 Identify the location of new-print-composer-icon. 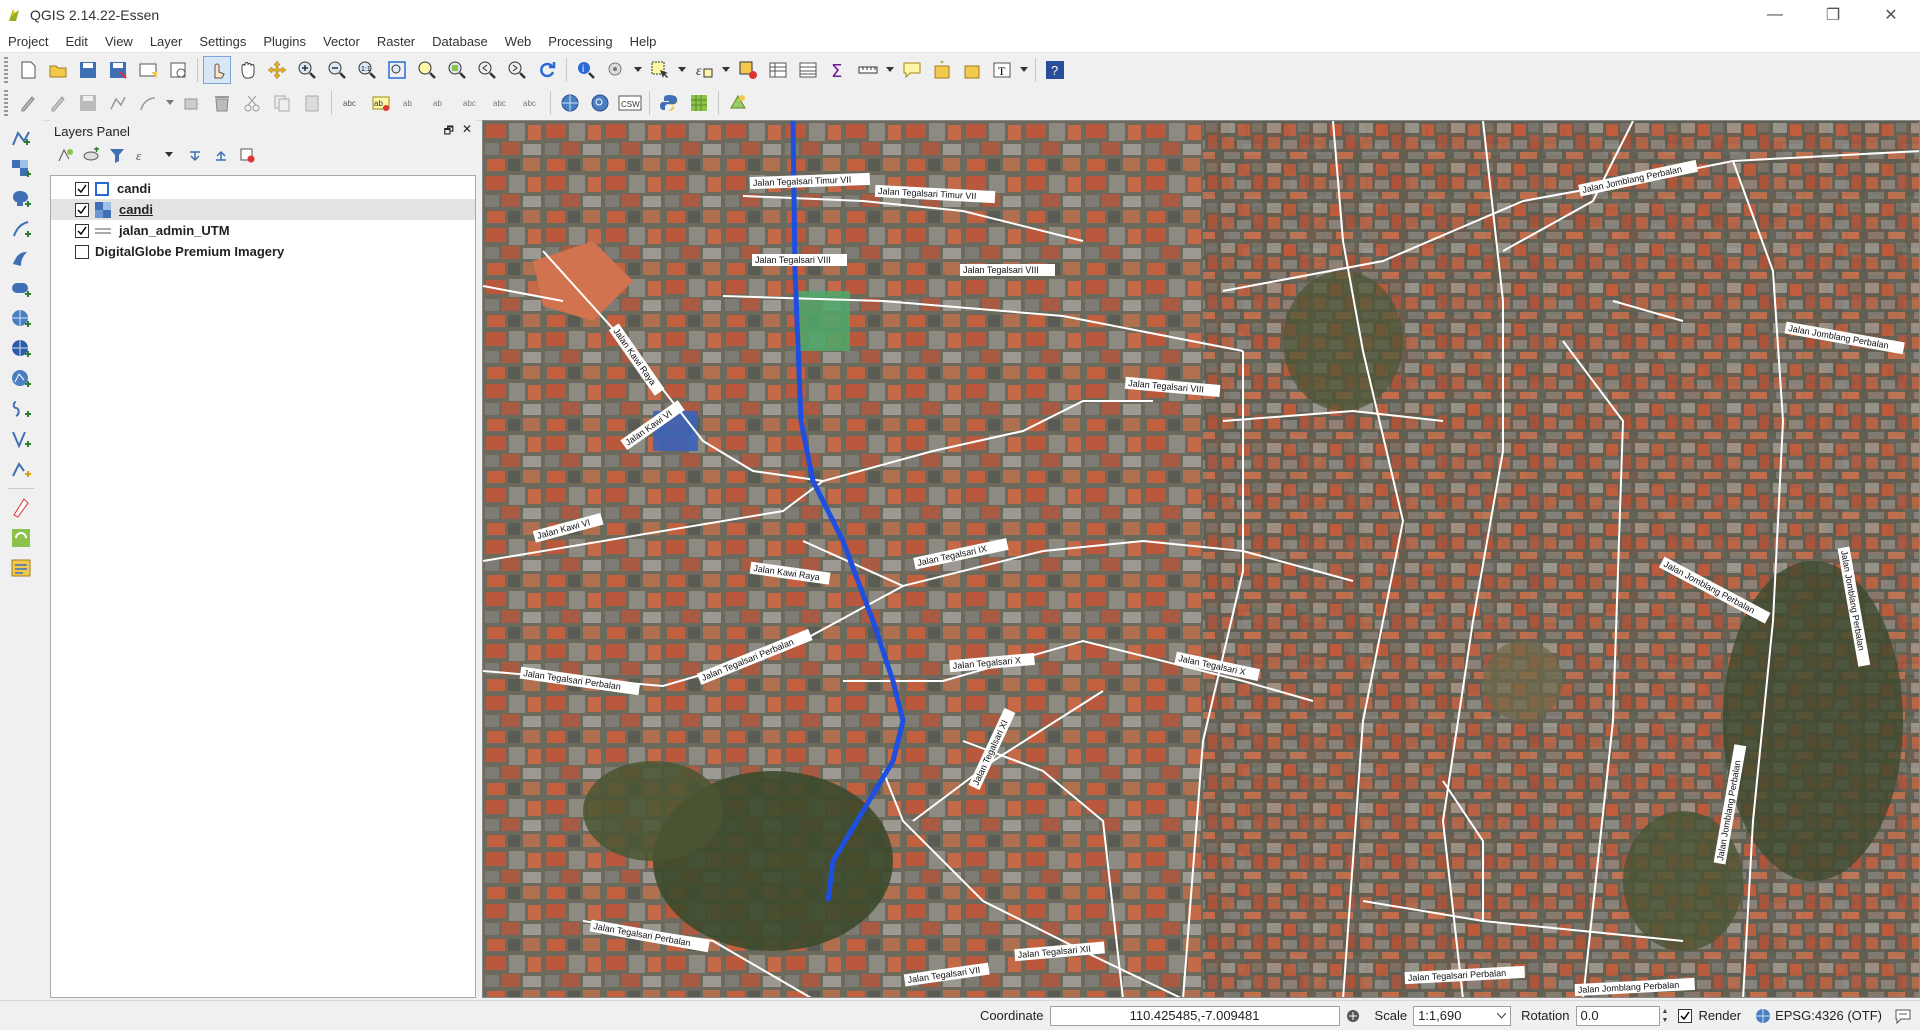
(148, 70).